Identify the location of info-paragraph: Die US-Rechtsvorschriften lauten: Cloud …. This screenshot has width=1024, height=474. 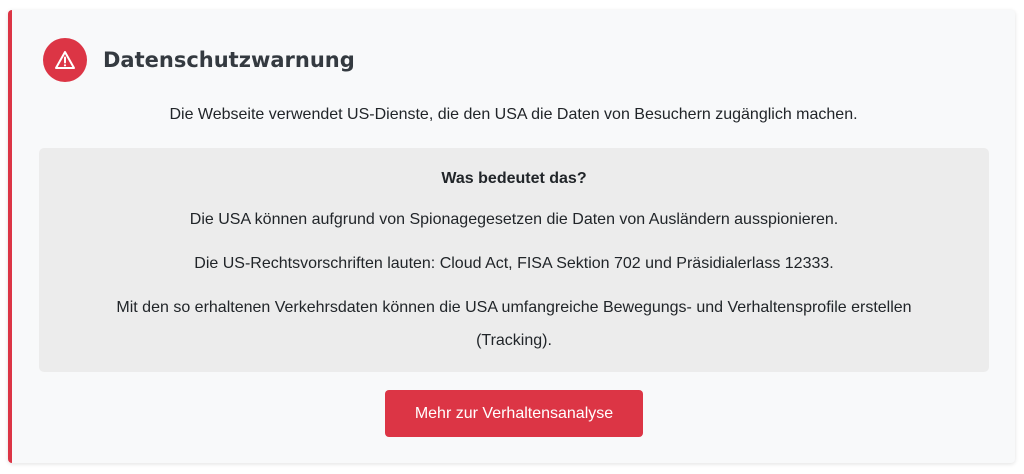
(514, 263).